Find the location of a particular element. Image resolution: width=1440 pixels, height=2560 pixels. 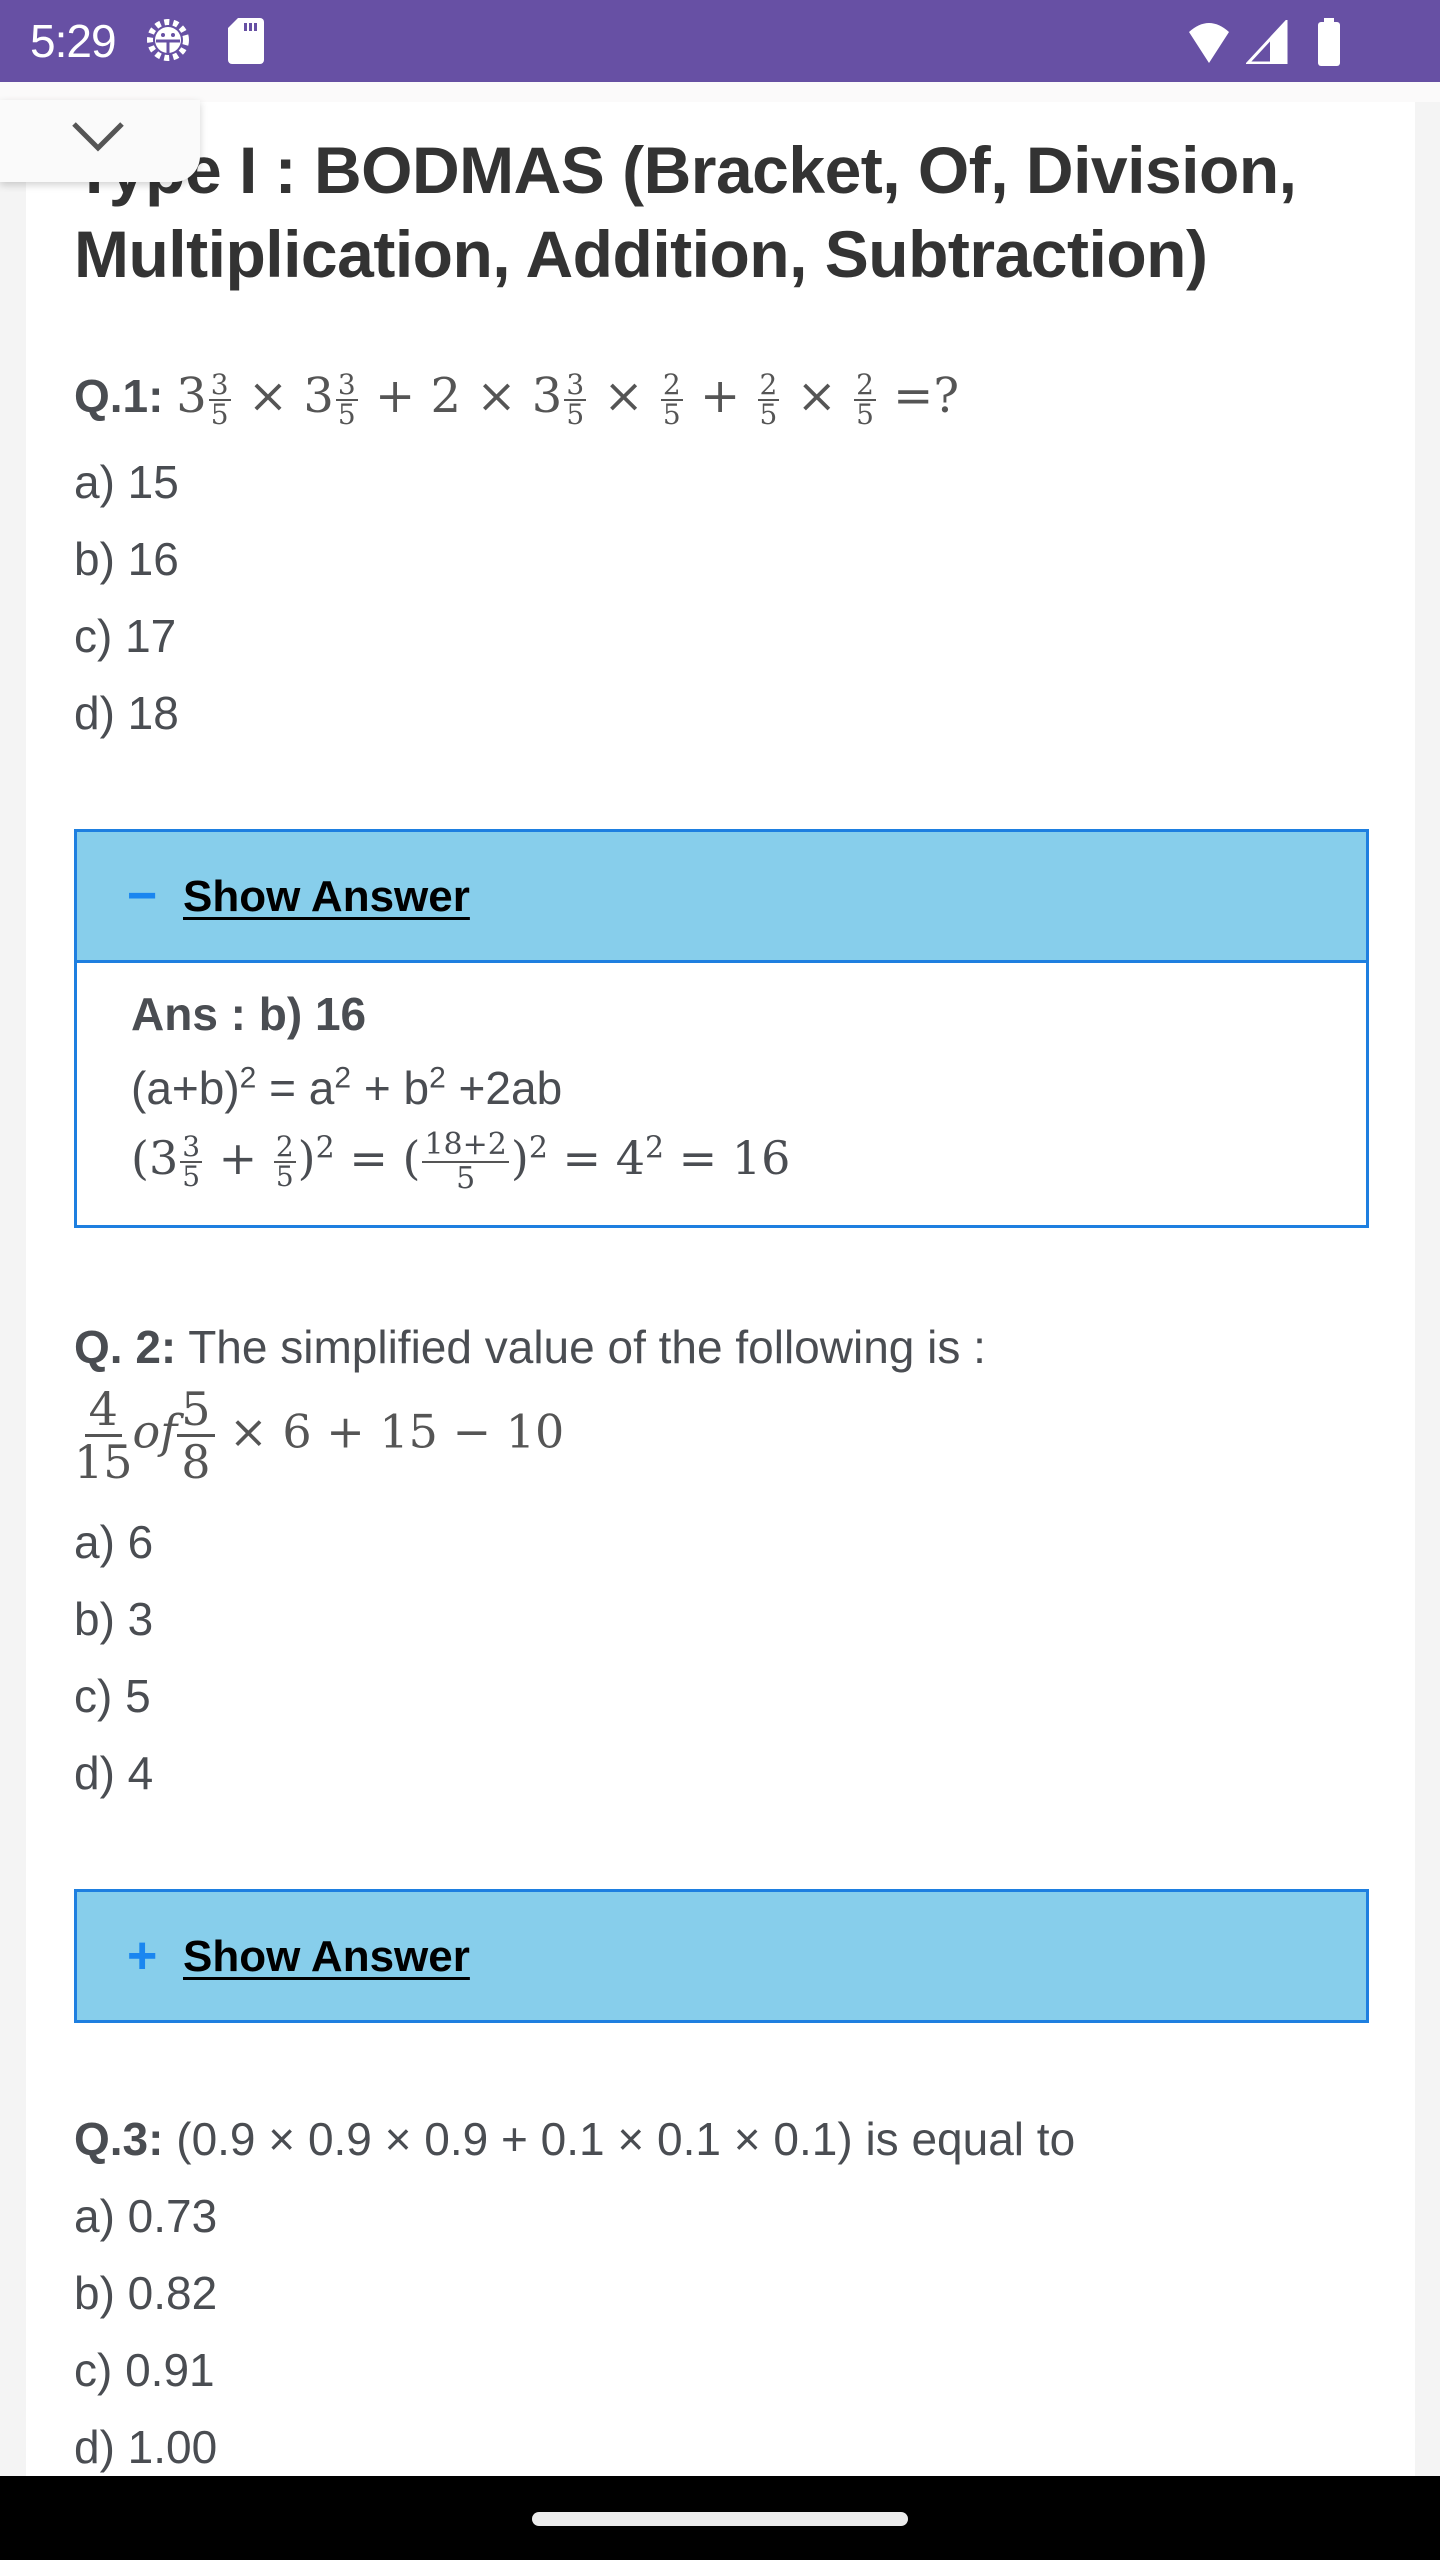

navigation-bar is located at coordinates (720, 2518).